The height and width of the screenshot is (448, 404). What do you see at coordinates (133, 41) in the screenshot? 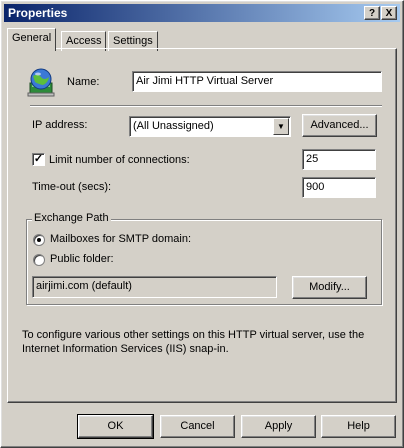
I see `tab-settings-label: Settings` at bounding box center [133, 41].